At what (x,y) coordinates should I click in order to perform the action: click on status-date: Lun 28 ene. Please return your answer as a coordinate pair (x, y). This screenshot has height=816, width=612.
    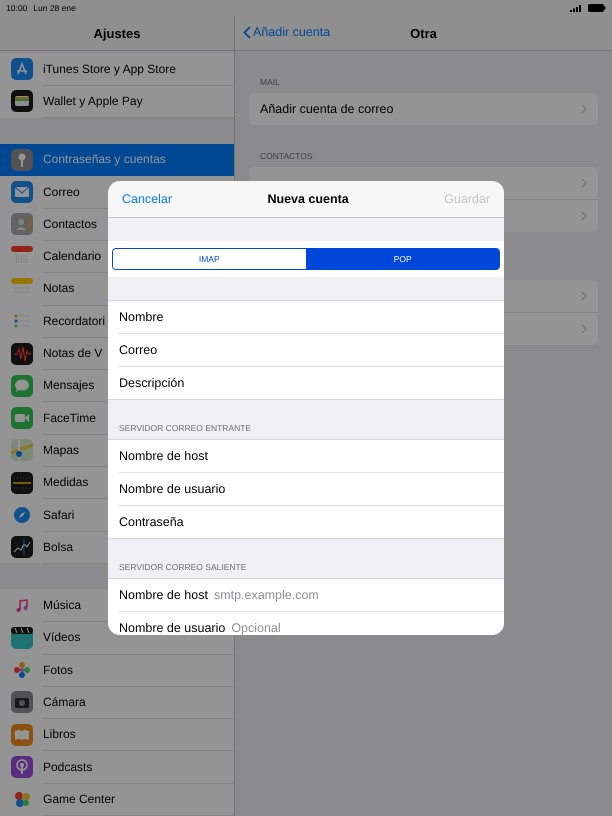
    Looking at the image, I should click on (54, 8).